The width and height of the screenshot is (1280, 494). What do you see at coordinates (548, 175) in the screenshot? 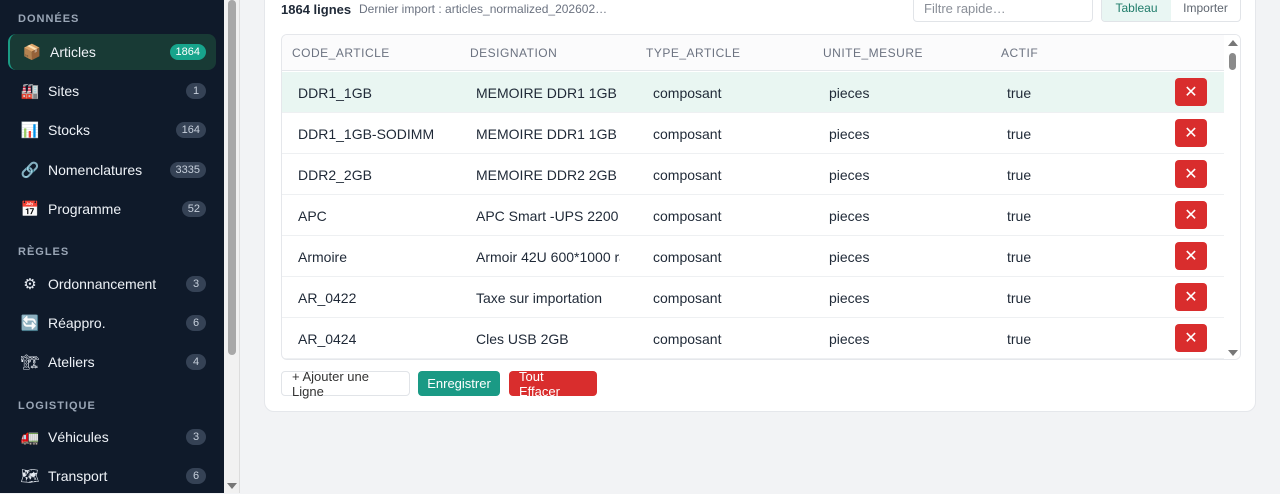
I see `cell-designation: MEMOIRE DDR2 2GB` at bounding box center [548, 175].